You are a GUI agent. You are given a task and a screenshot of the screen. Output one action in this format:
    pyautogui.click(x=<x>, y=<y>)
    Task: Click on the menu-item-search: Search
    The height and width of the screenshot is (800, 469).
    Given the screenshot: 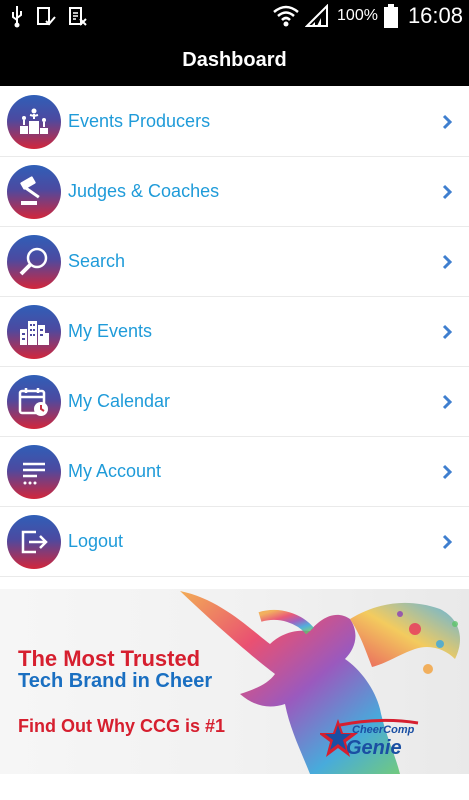 What is the action you would take?
    pyautogui.click(x=234, y=262)
    